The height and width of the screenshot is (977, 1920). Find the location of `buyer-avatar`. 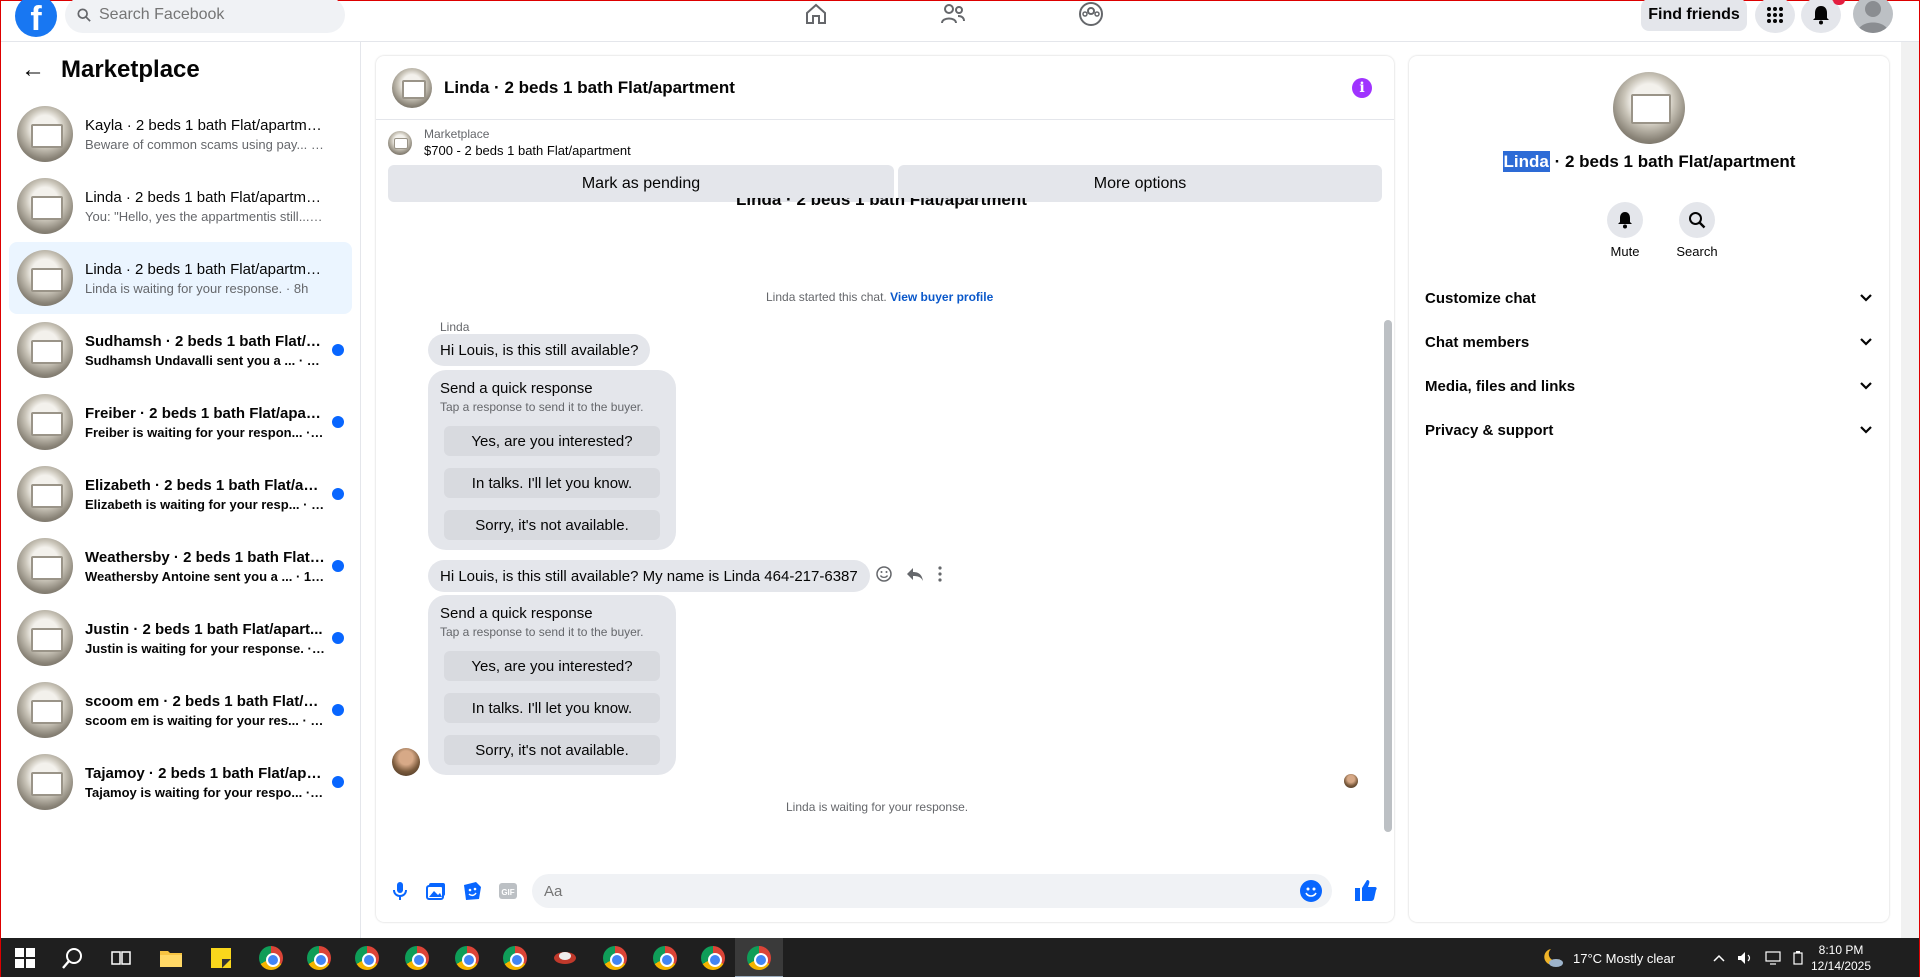

buyer-avatar is located at coordinates (406, 762).